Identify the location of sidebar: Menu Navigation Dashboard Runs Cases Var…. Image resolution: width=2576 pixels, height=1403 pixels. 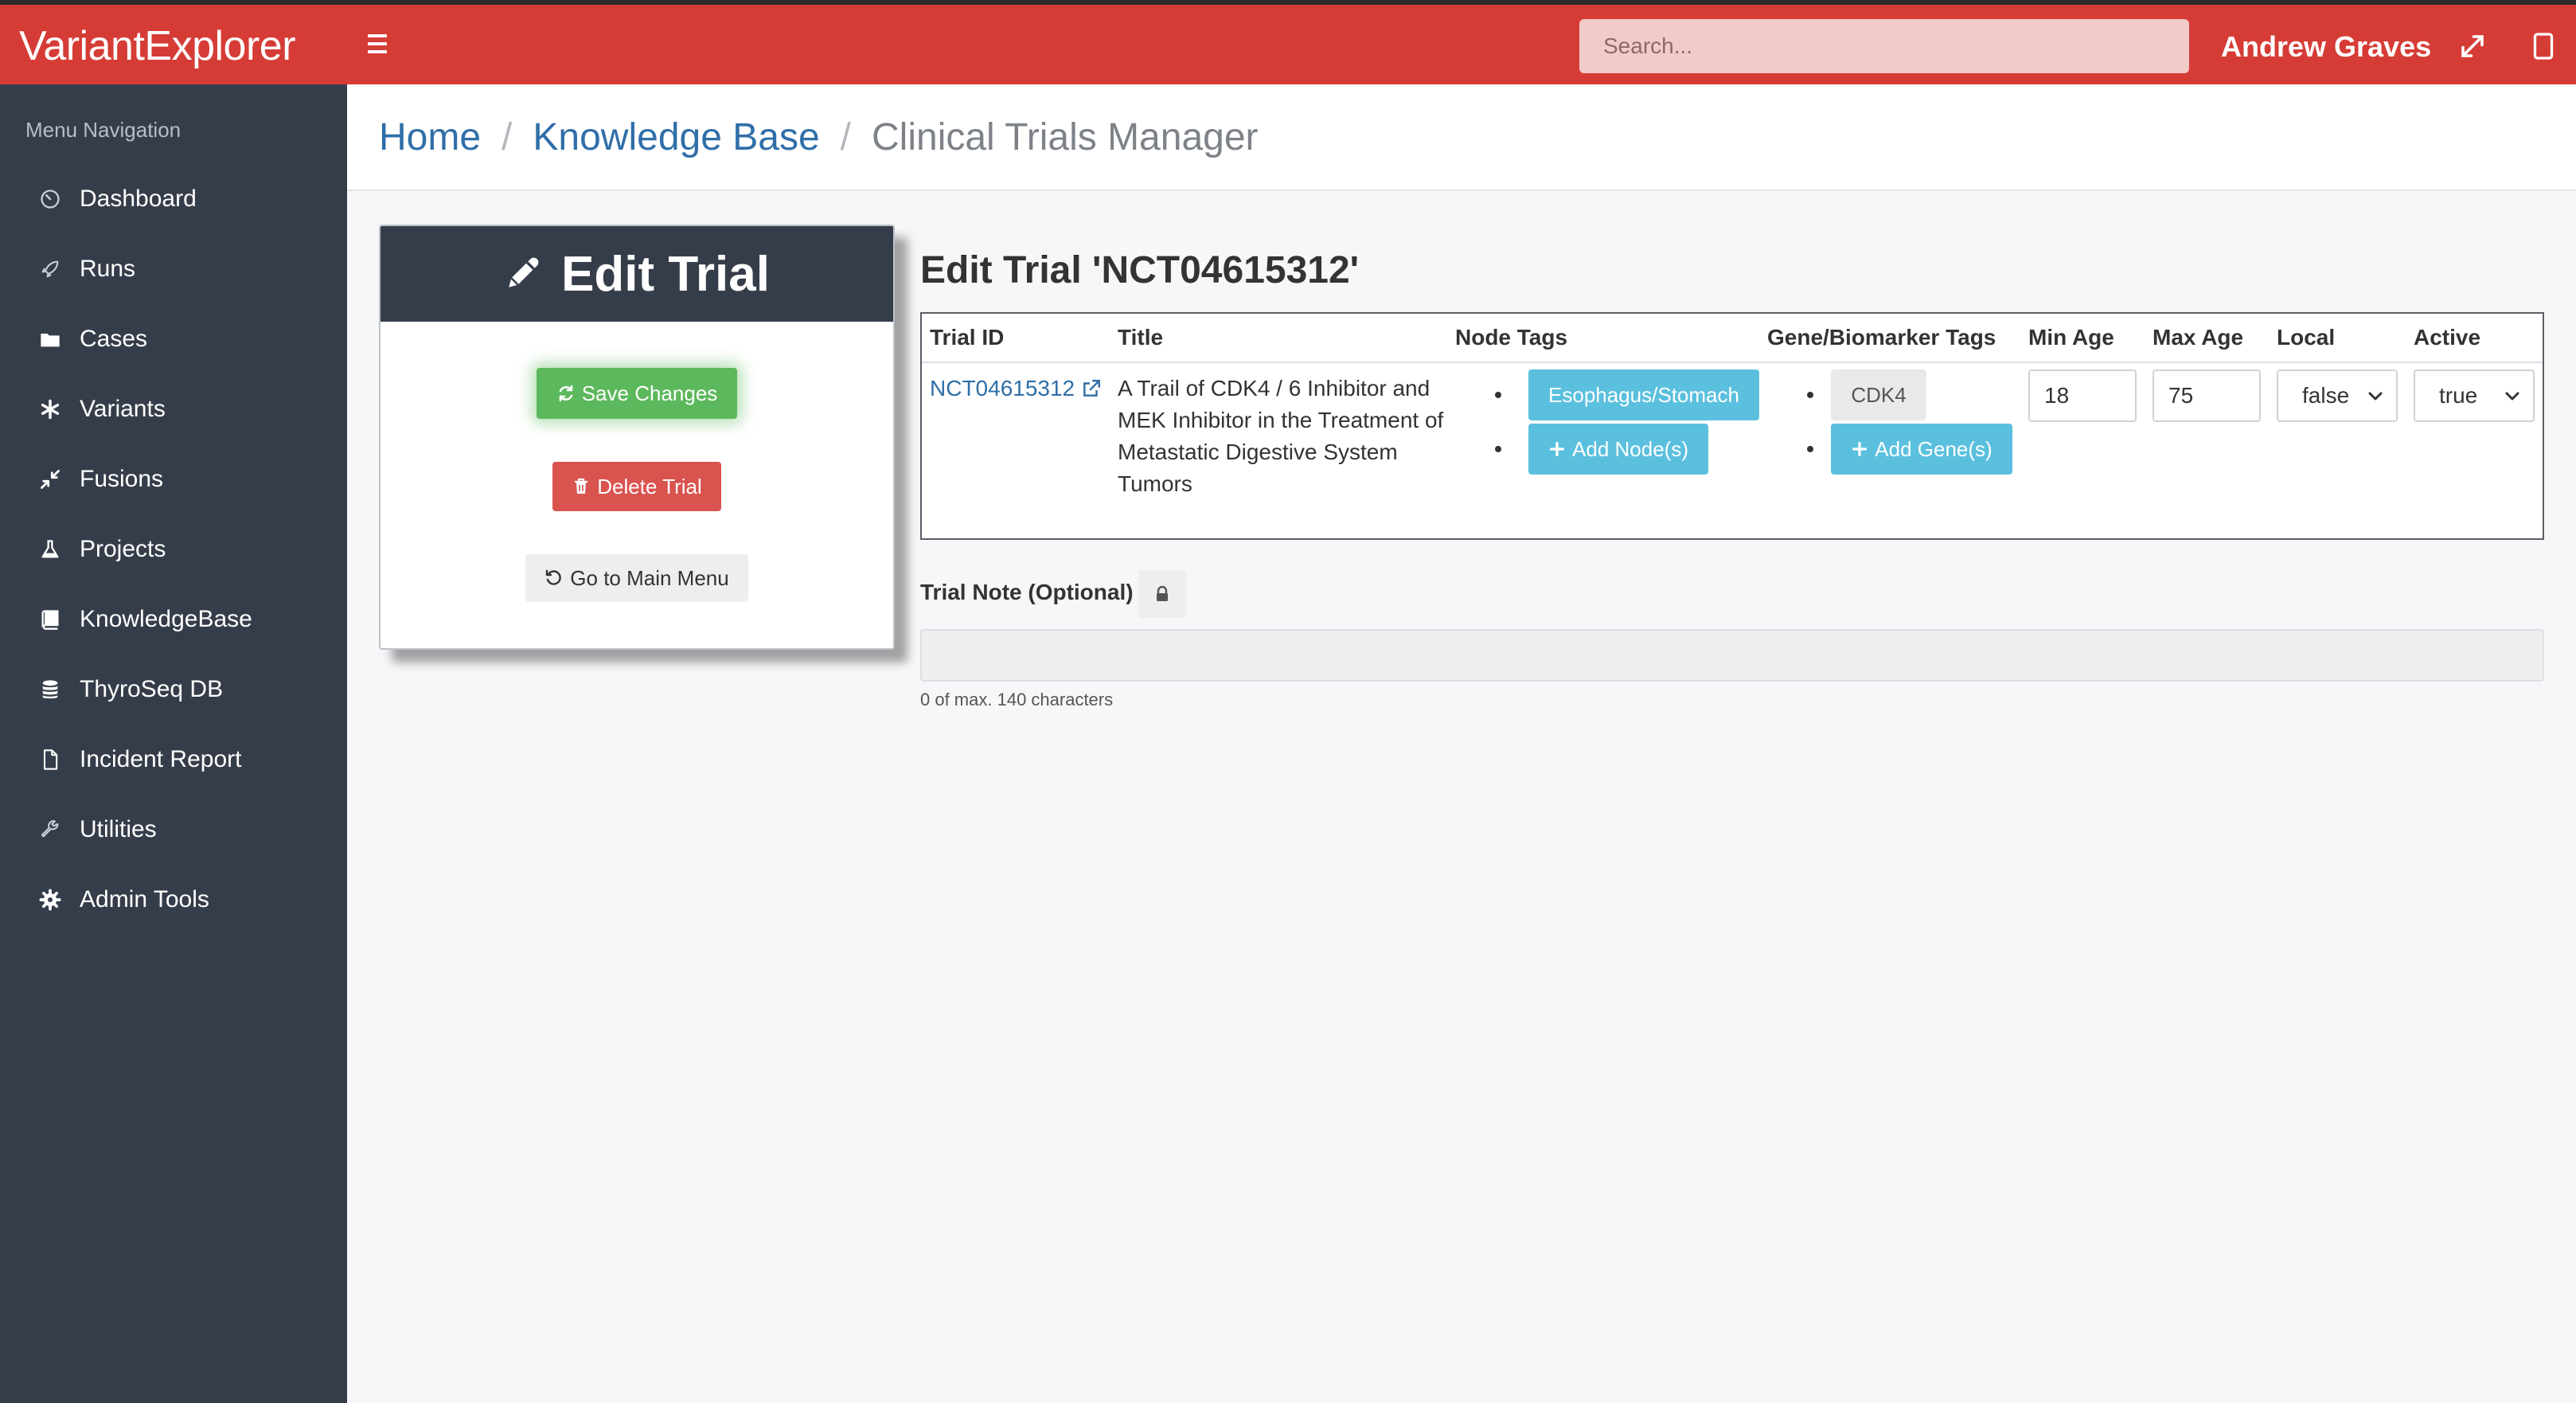
(173, 743).